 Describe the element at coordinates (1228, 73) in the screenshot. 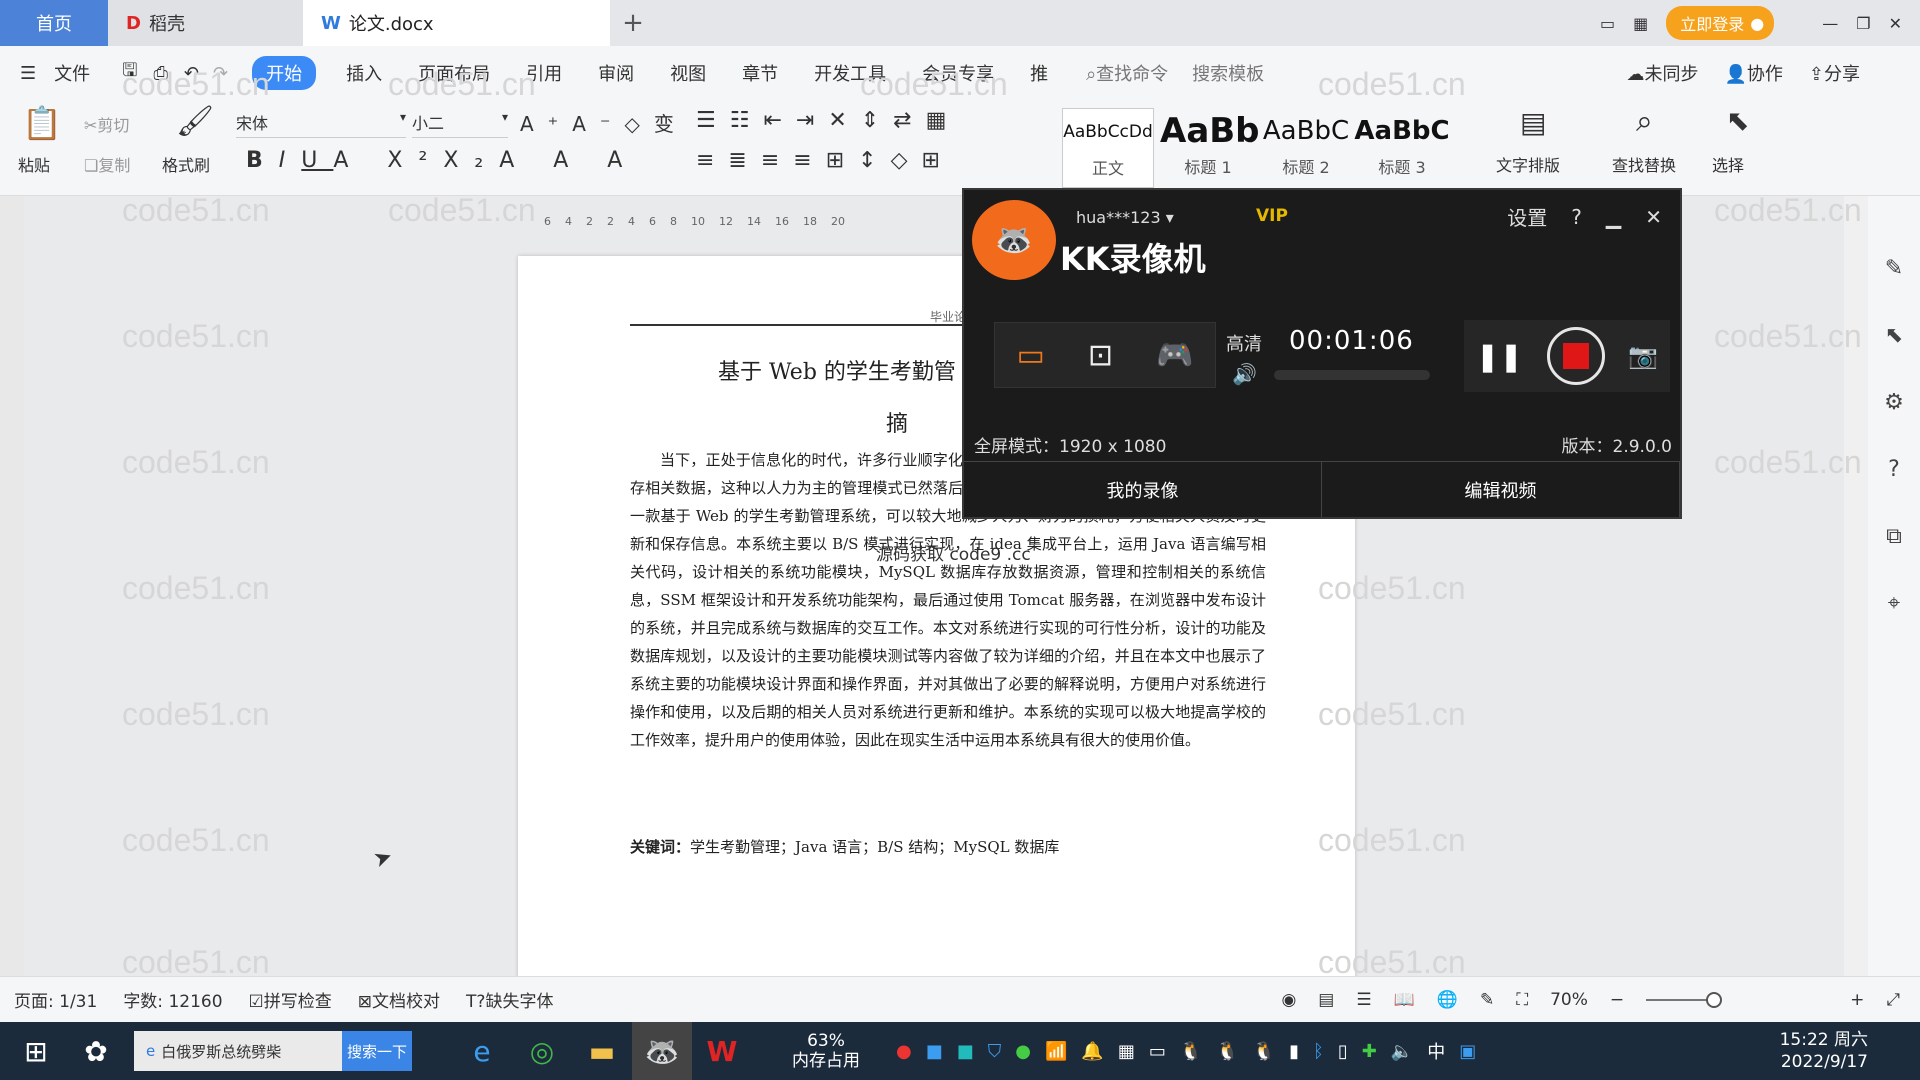

I see `search-template: 搜索模板` at that location.